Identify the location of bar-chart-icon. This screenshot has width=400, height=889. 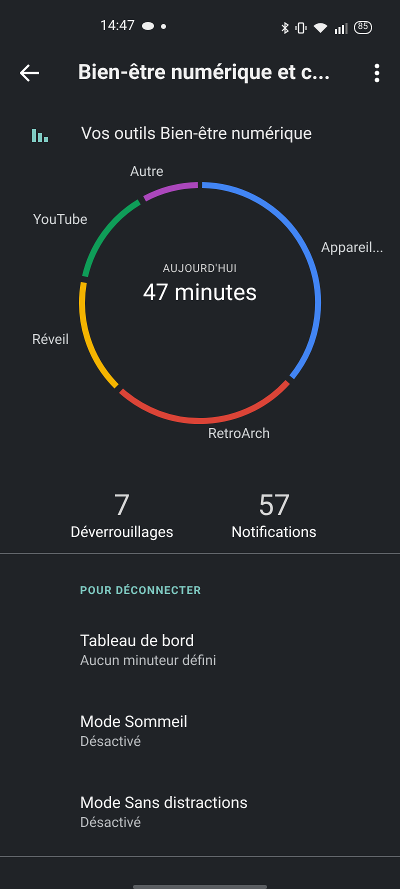
(40, 134).